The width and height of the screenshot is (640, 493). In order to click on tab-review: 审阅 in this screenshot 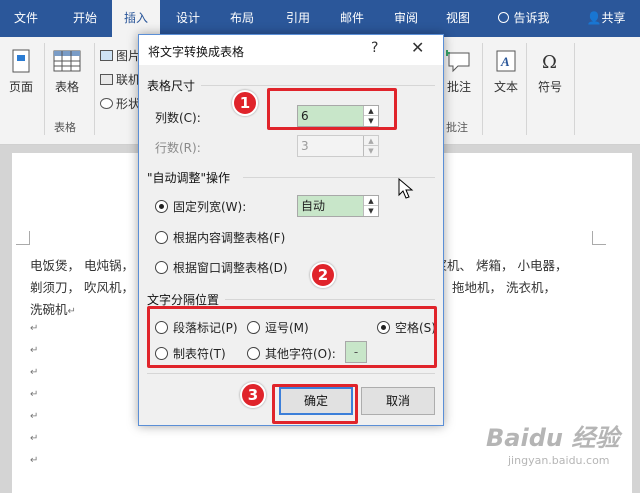, I will do `click(406, 18)`.